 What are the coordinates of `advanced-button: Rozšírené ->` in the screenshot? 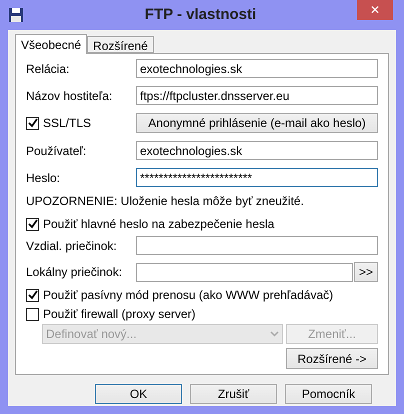 It's located at (332, 358).